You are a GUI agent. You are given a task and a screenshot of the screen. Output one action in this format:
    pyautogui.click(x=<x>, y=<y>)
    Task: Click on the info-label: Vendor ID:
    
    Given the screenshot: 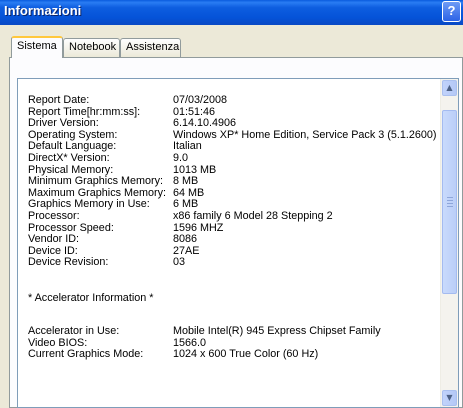 What is the action you would take?
    pyautogui.click(x=54, y=239)
    